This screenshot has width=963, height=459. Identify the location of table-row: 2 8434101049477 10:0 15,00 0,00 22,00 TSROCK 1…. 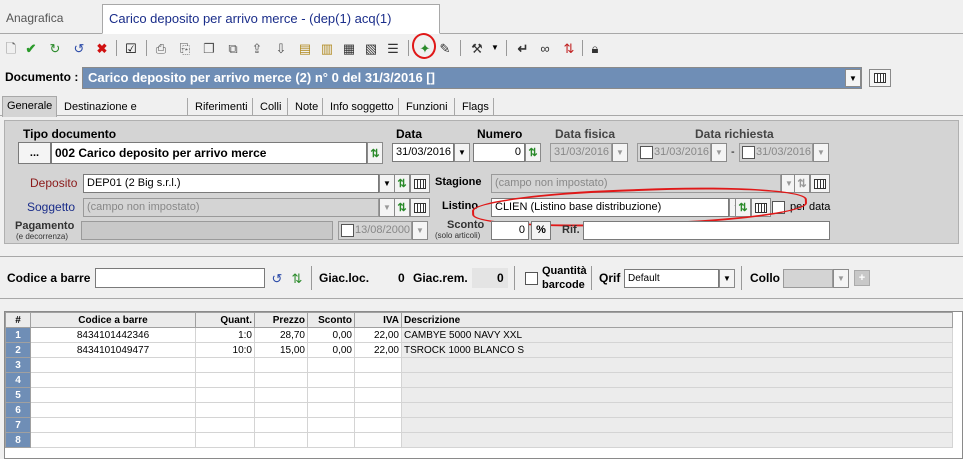
(479, 350).